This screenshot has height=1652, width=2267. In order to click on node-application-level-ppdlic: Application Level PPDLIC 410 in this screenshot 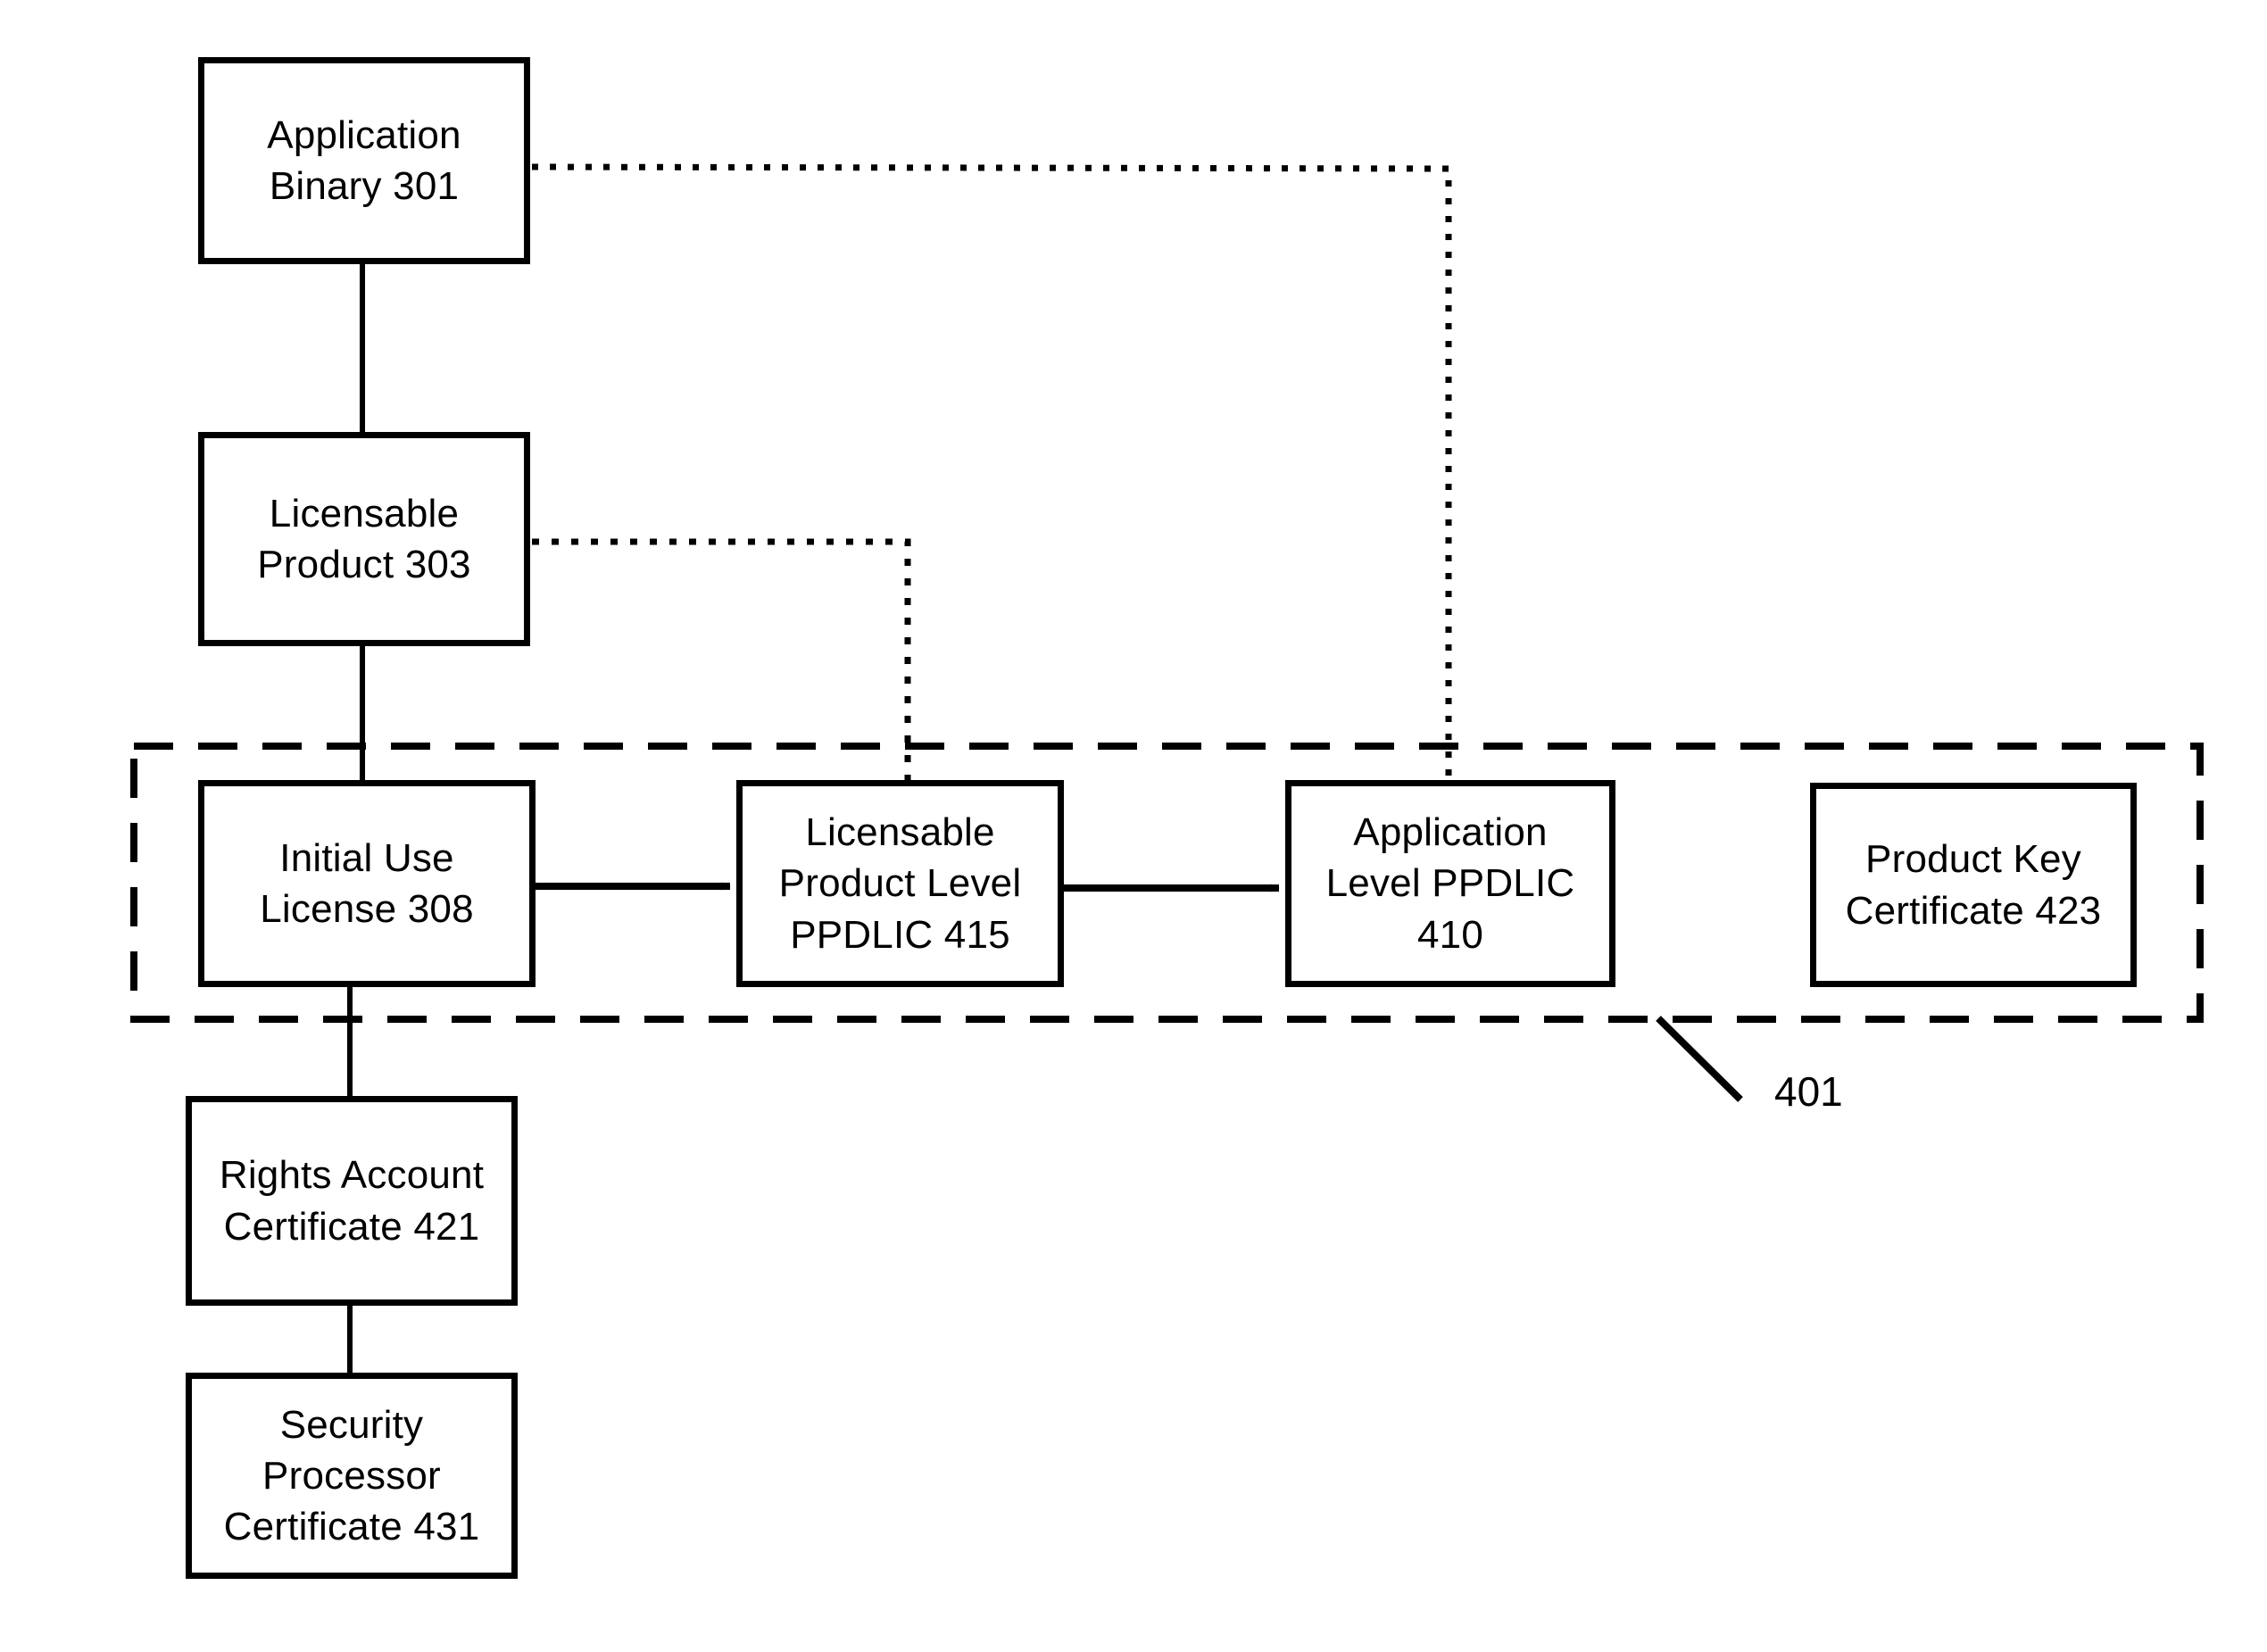, I will do `click(1450, 884)`.